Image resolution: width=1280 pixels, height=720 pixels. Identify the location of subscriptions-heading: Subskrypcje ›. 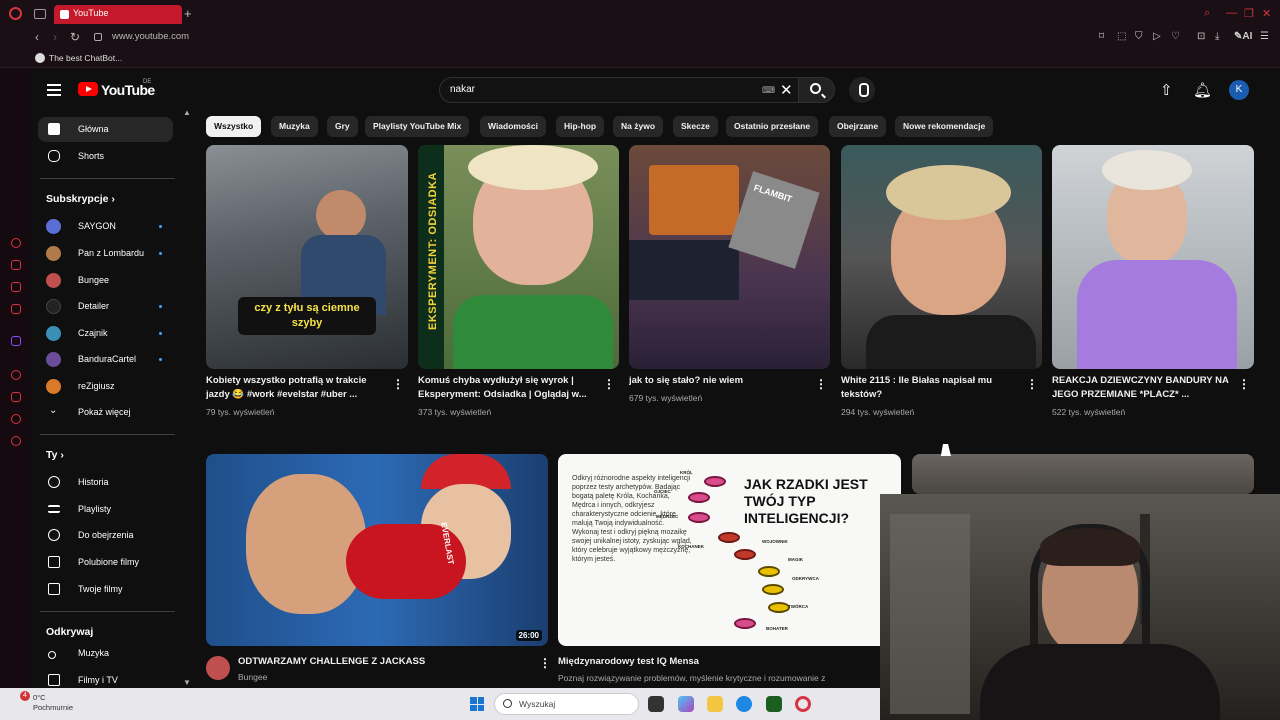
(80, 199).